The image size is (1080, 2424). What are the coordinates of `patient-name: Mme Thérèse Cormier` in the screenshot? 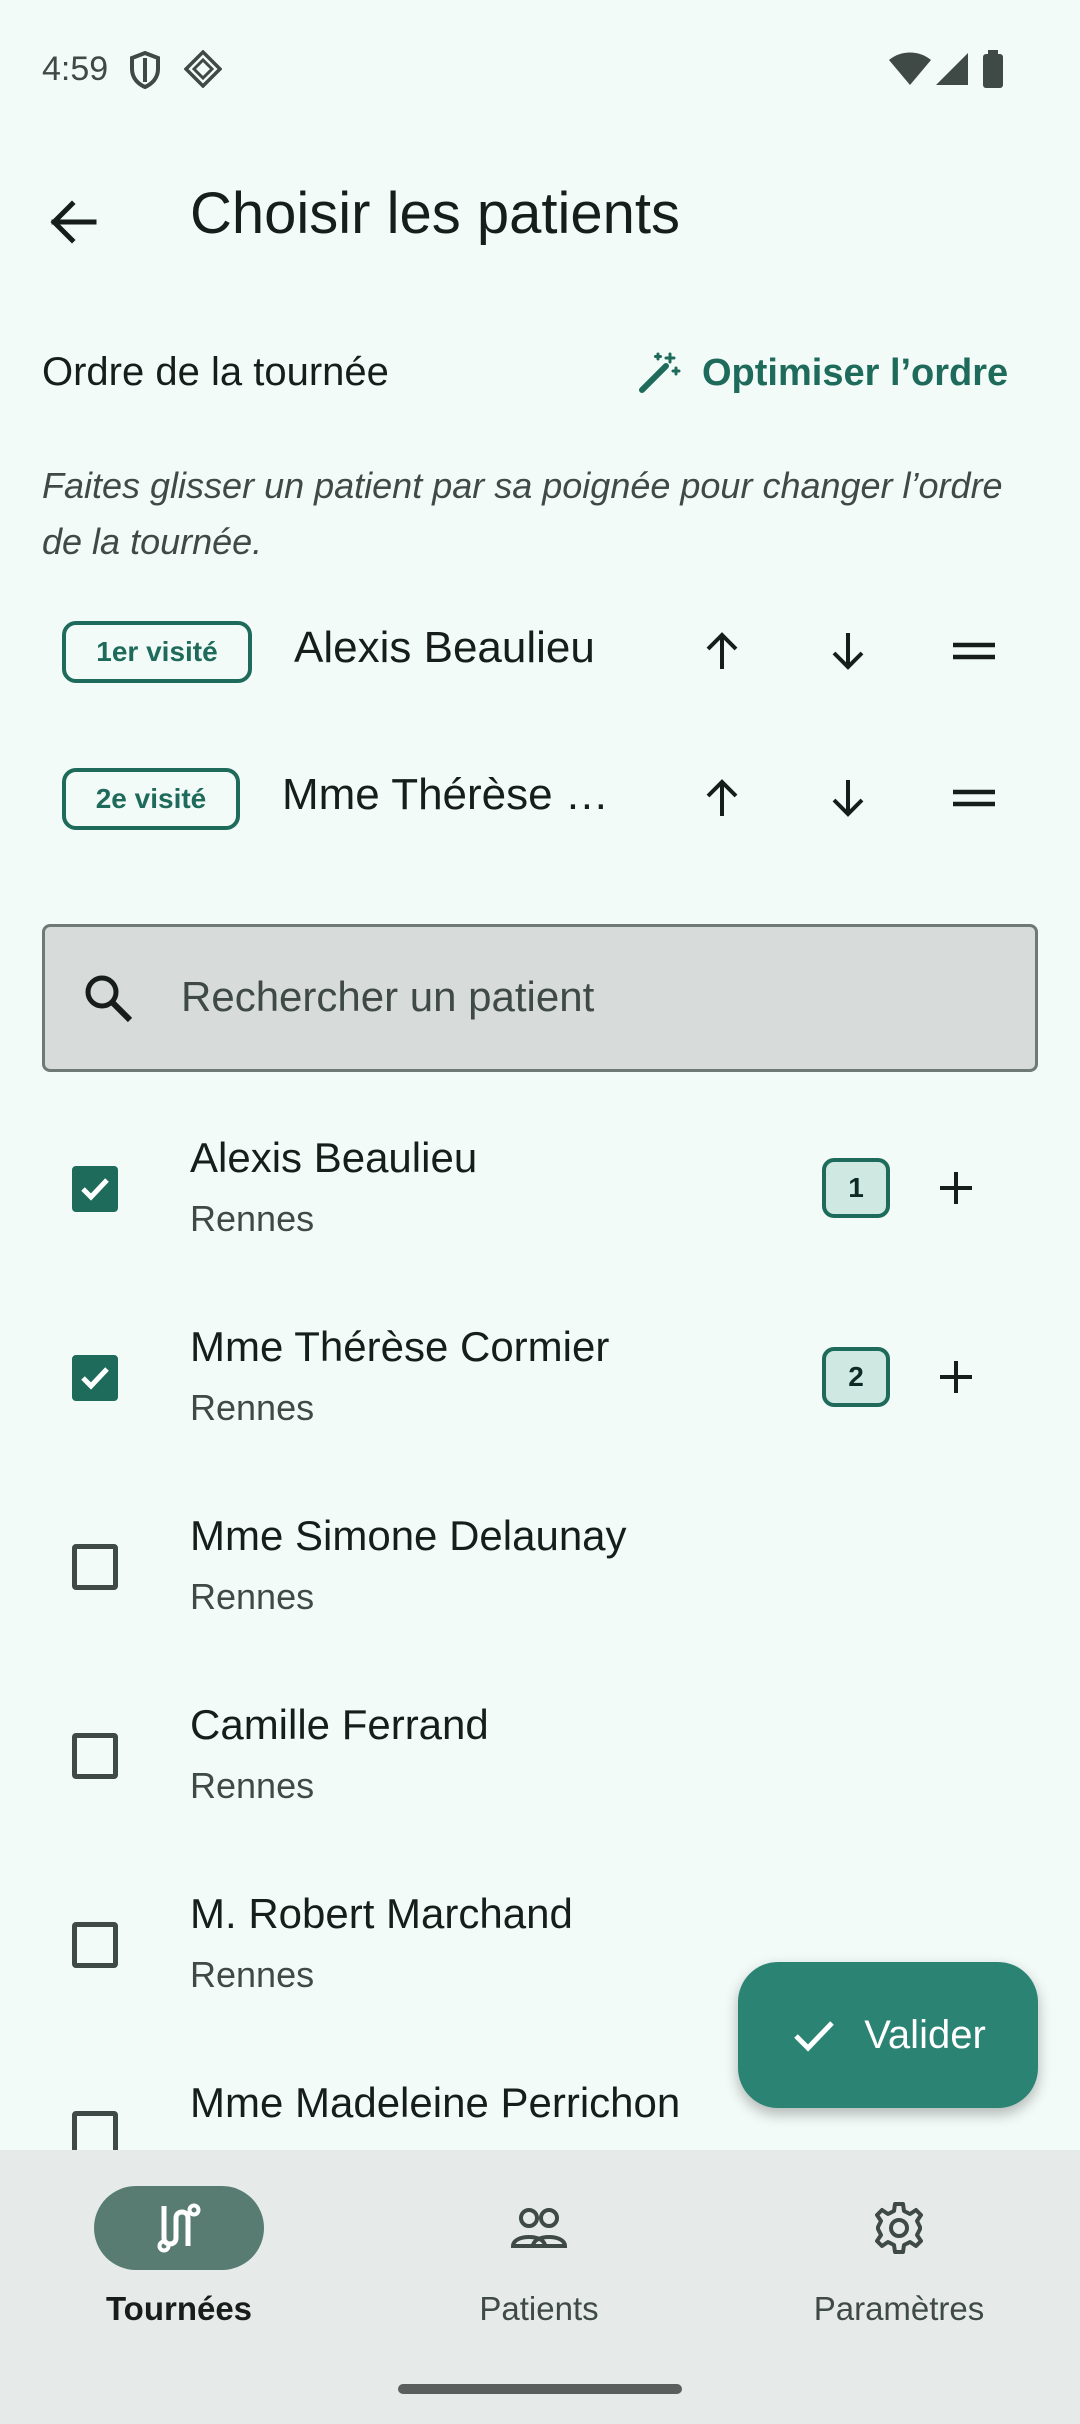 It's located at (400, 1346).